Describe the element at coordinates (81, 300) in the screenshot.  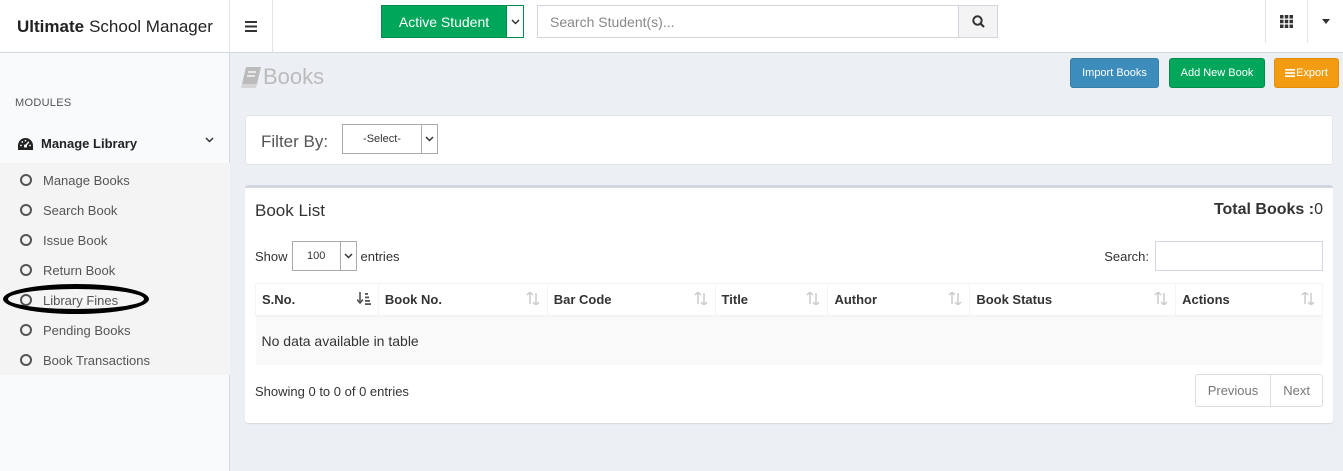
I see `sidebar-item-label: Library Fines` at that location.